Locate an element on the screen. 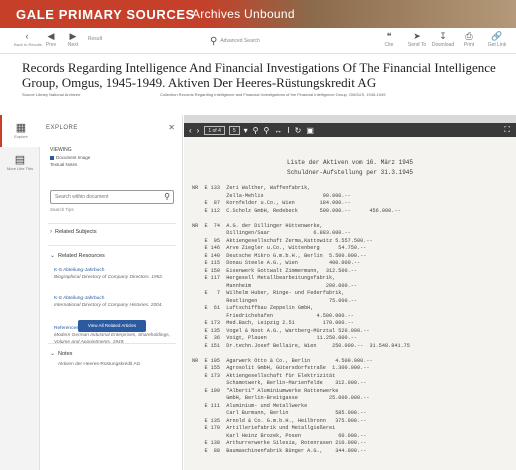 The height and width of the screenshot is (470, 516). document-line: GmbH, Berlin-Breitgasse 25.000.000.-- is located at coordinates (281, 398).